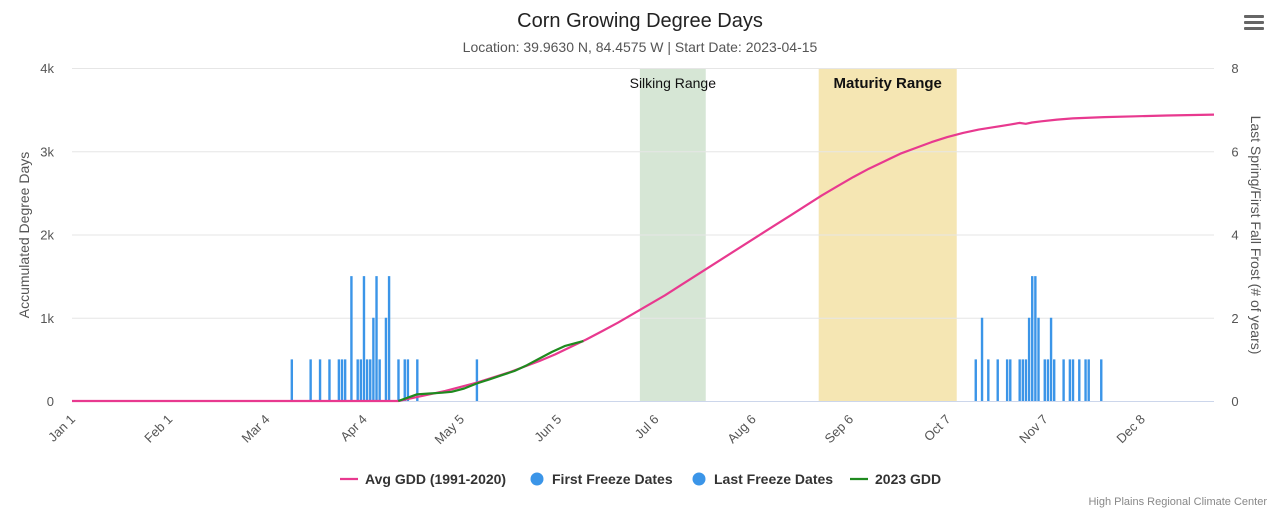  What do you see at coordinates (158, 429) in the screenshot?
I see `x-tick-label: Feb 1` at bounding box center [158, 429].